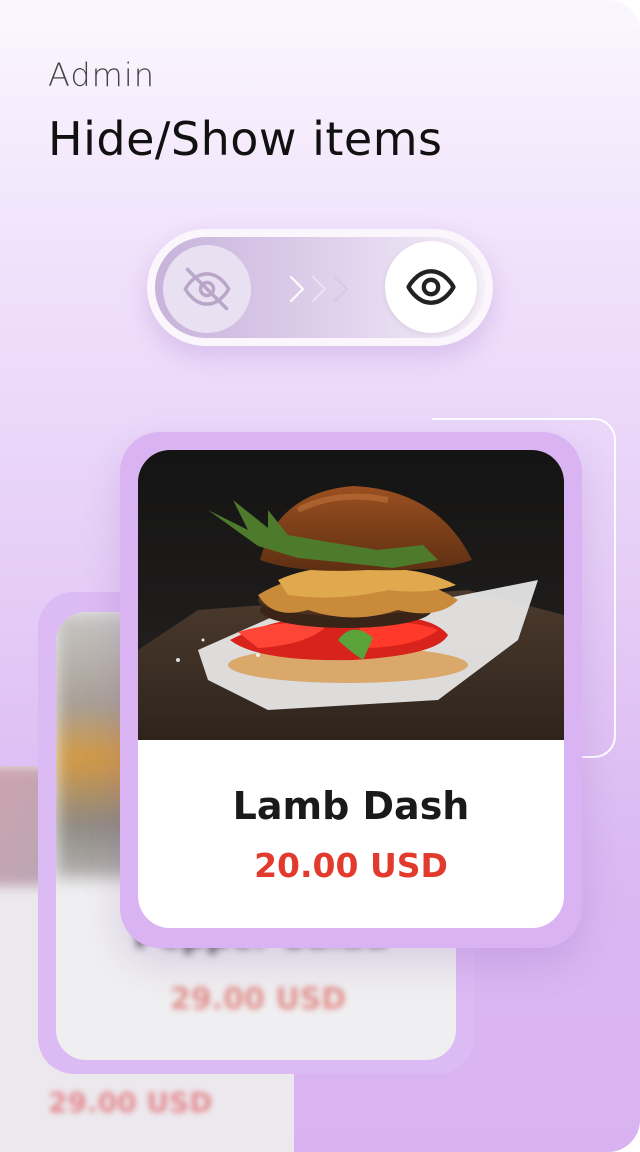 This screenshot has width=640, height=1152. I want to click on show-button, so click(431, 287).